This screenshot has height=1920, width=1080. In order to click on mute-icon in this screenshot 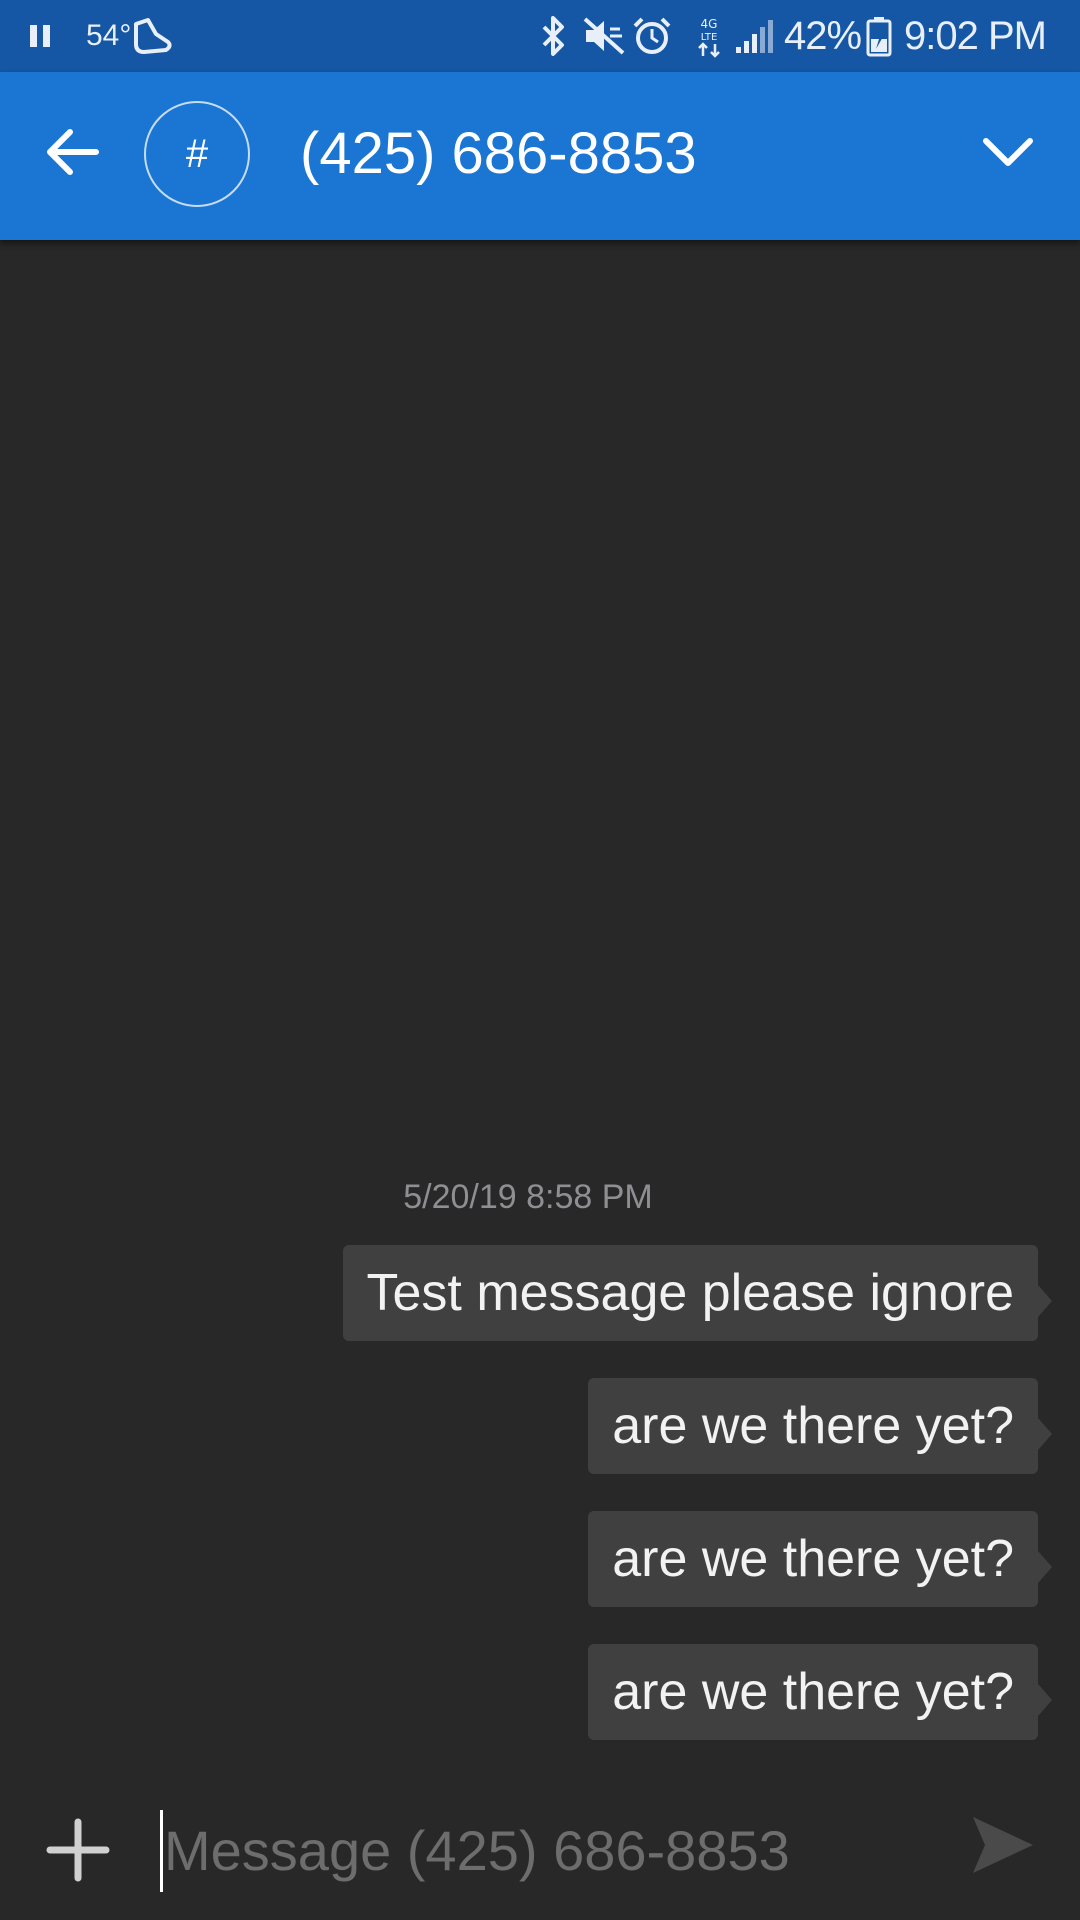, I will do `click(604, 36)`.